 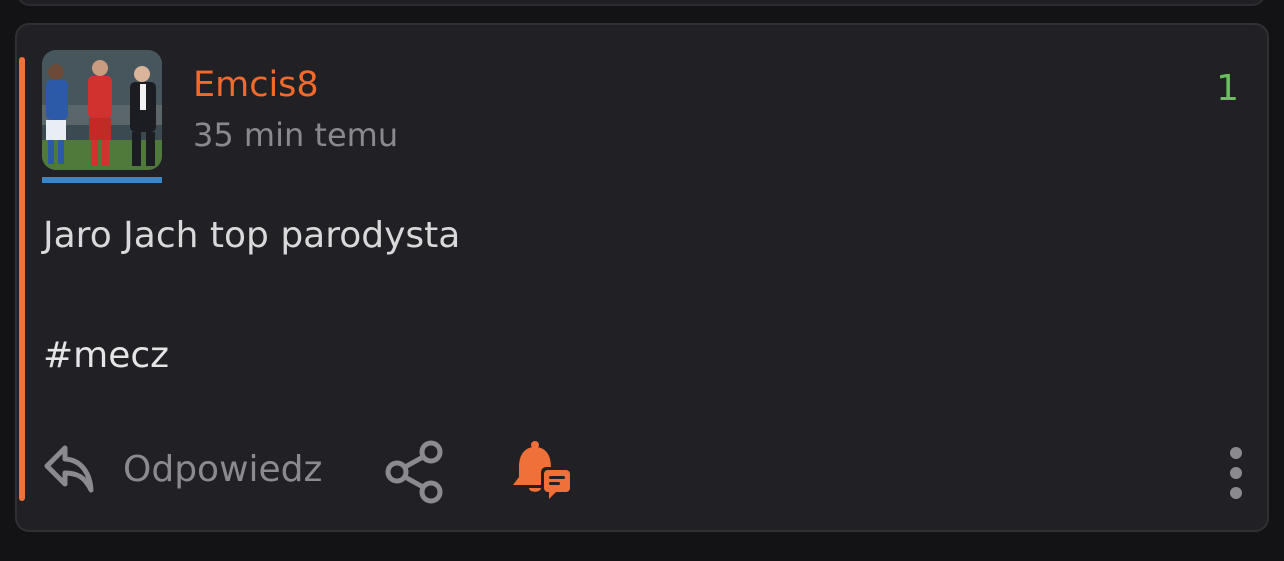 I want to click on post-body: Jaro Jach top parodysta, so click(x=252, y=235).